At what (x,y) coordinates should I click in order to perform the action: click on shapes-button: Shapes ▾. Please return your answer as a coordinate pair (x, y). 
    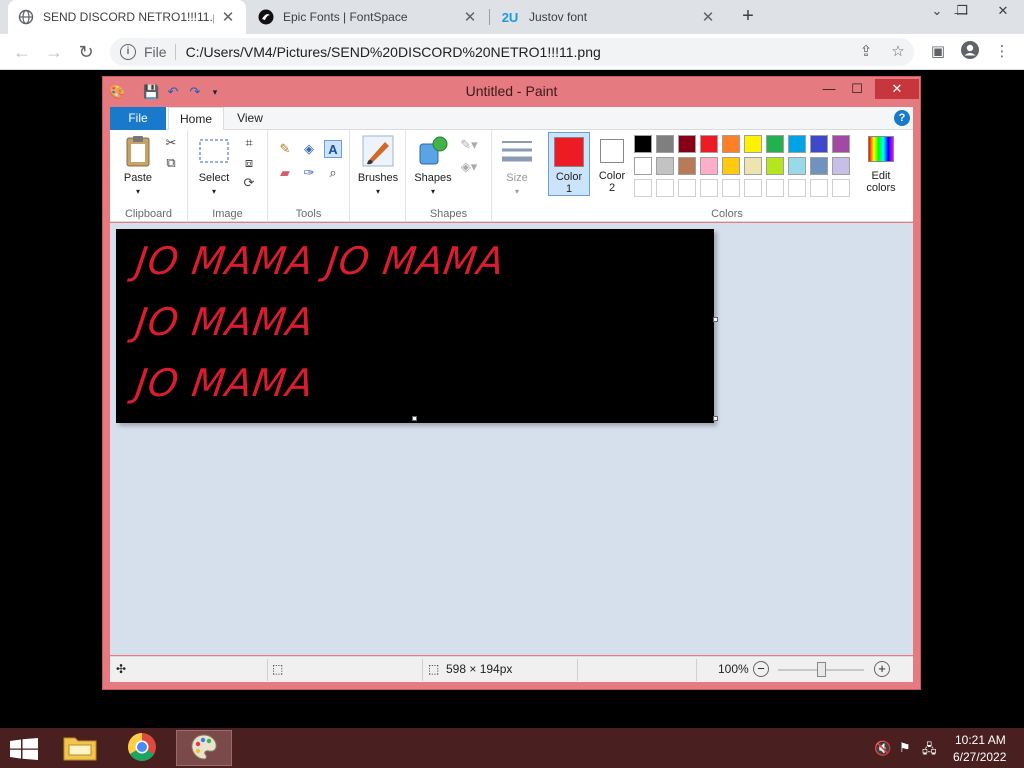
    Looking at the image, I should click on (433, 166).